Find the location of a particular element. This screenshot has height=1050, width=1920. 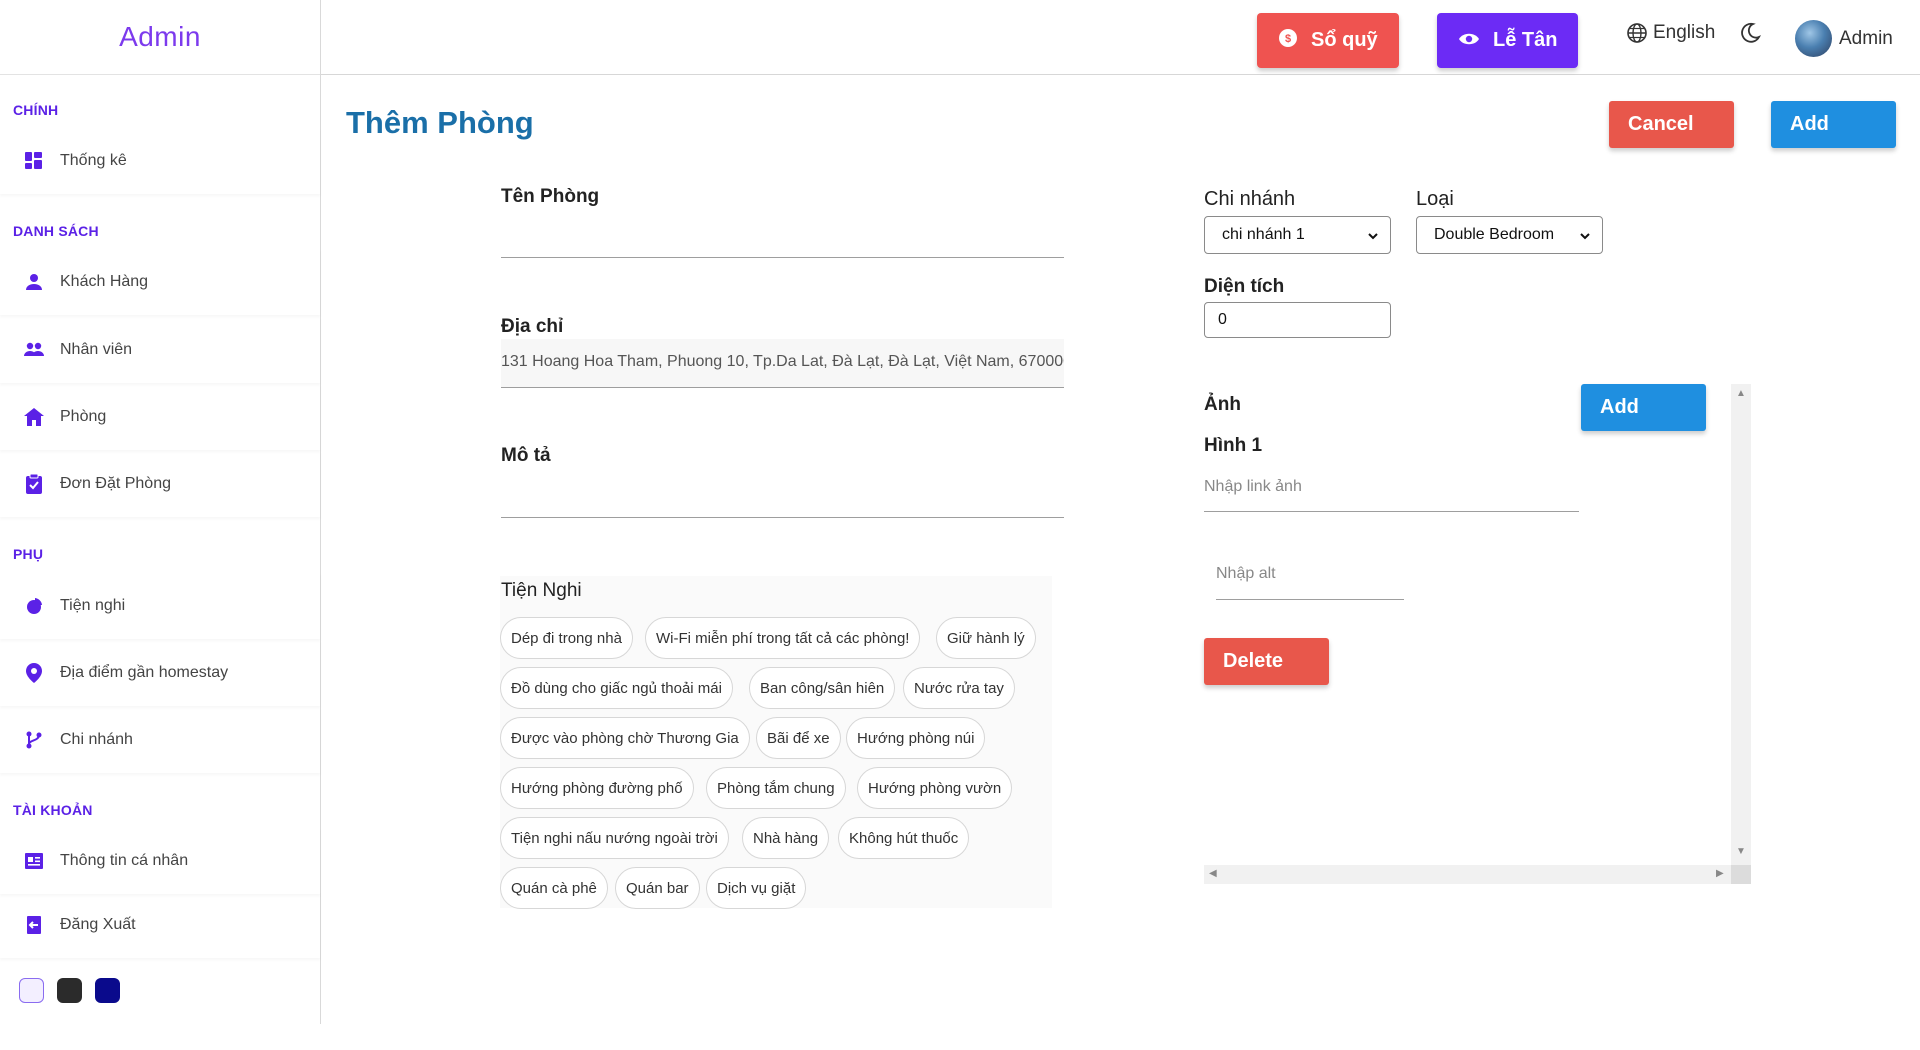

room-name-label: Tên Phòng is located at coordinates (550, 196).